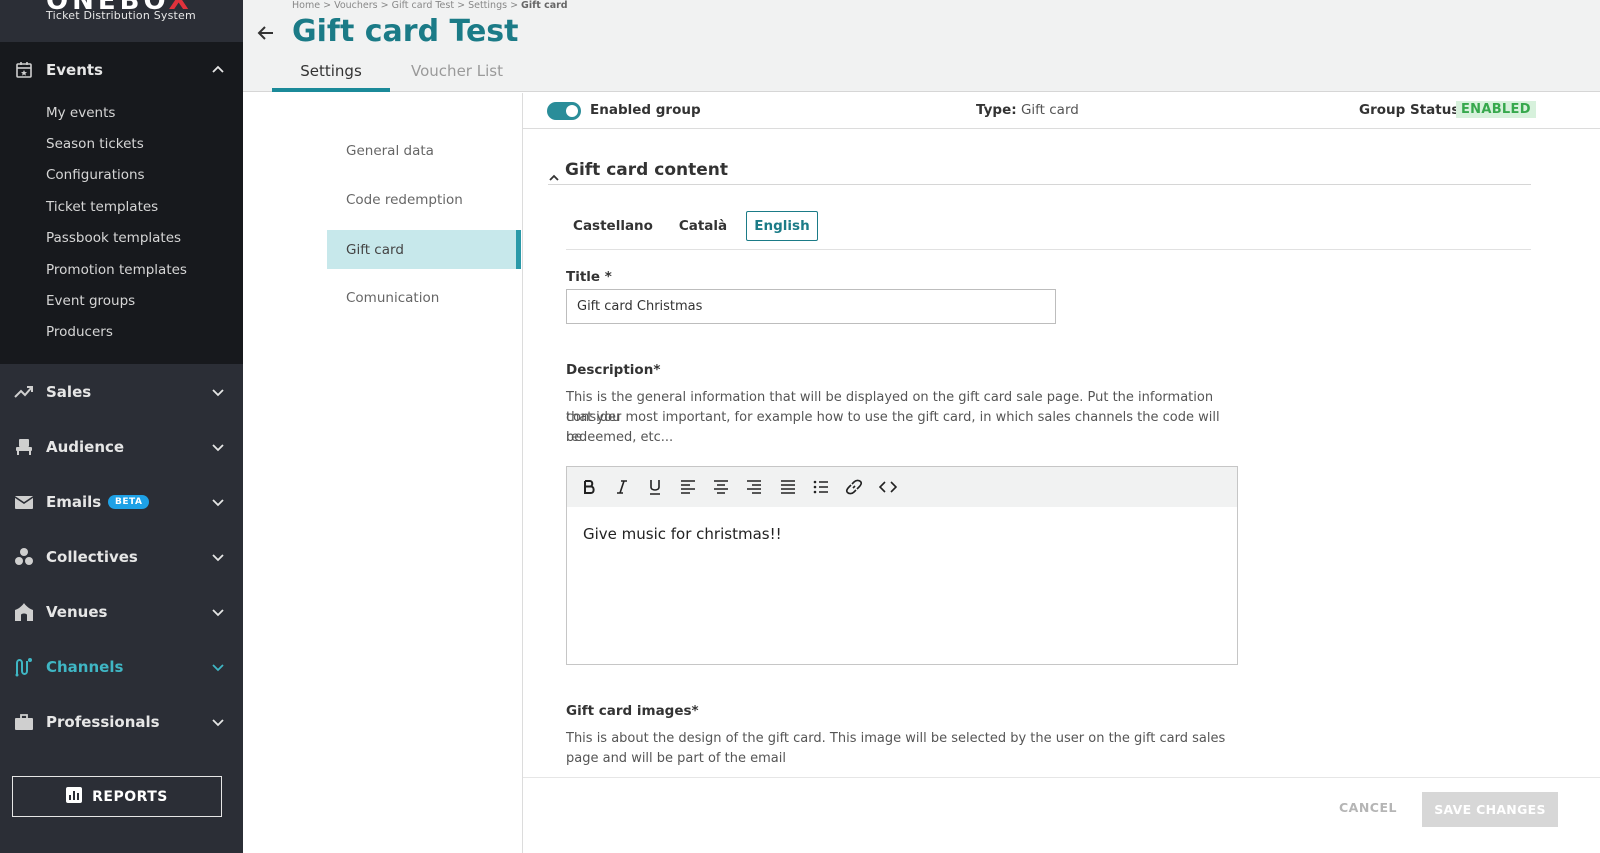  I want to click on editor-content: Give music for christmas!!, so click(682, 534).